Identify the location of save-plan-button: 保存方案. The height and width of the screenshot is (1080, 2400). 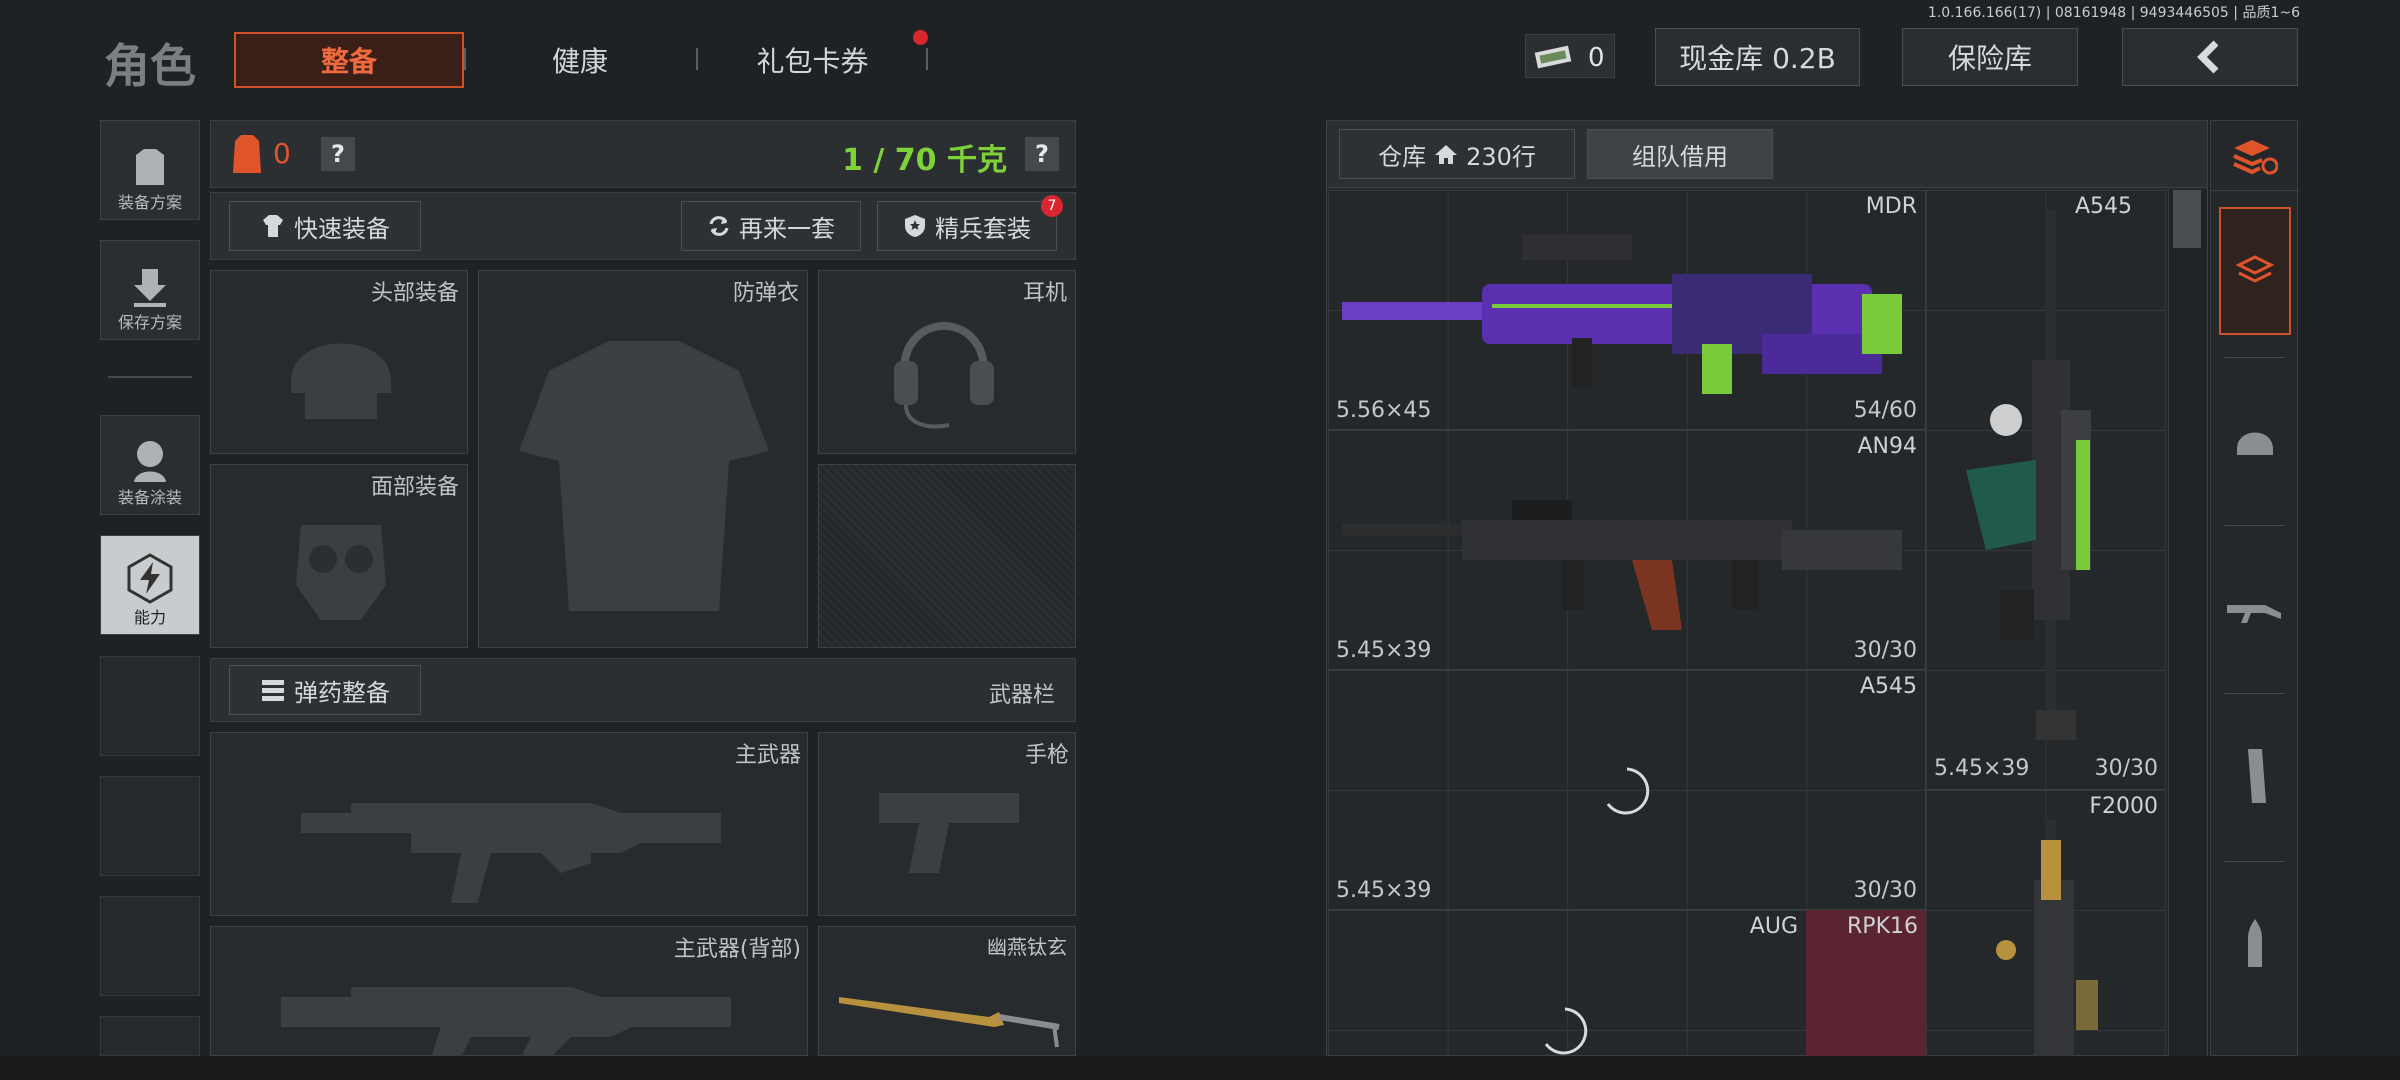
(150, 290).